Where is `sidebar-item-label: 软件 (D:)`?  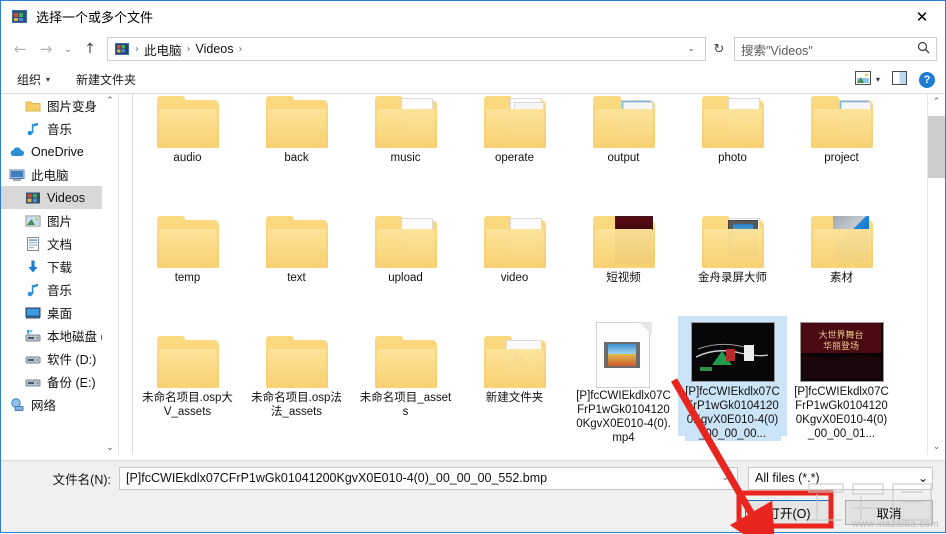
sidebar-item-label: 软件 (D:) is located at coordinates (72, 360).